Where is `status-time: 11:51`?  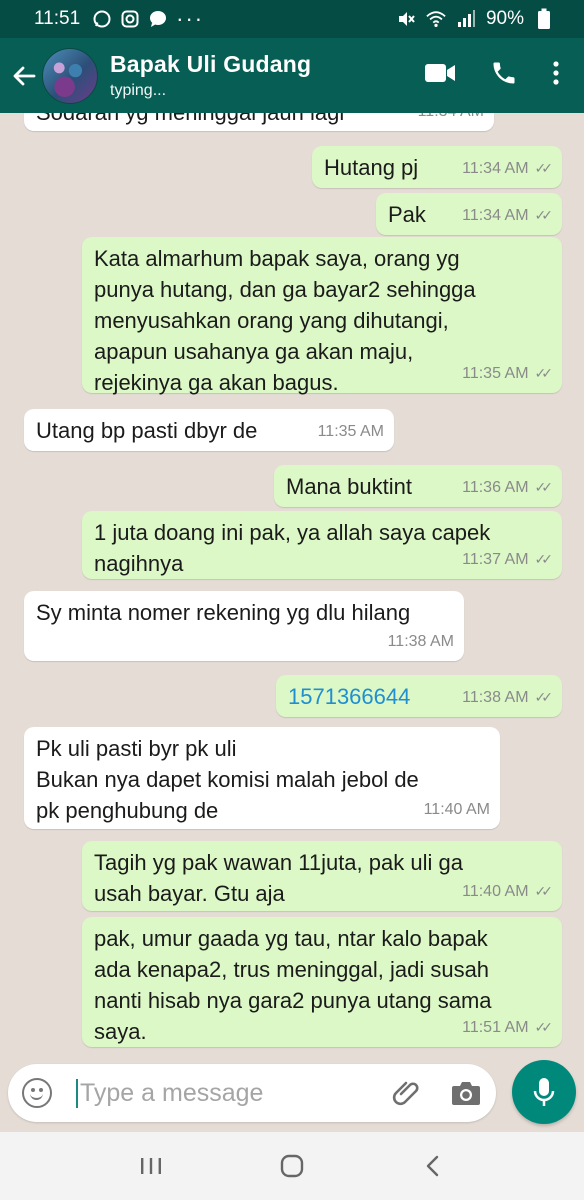
status-time: 11:51 is located at coordinates (57, 18).